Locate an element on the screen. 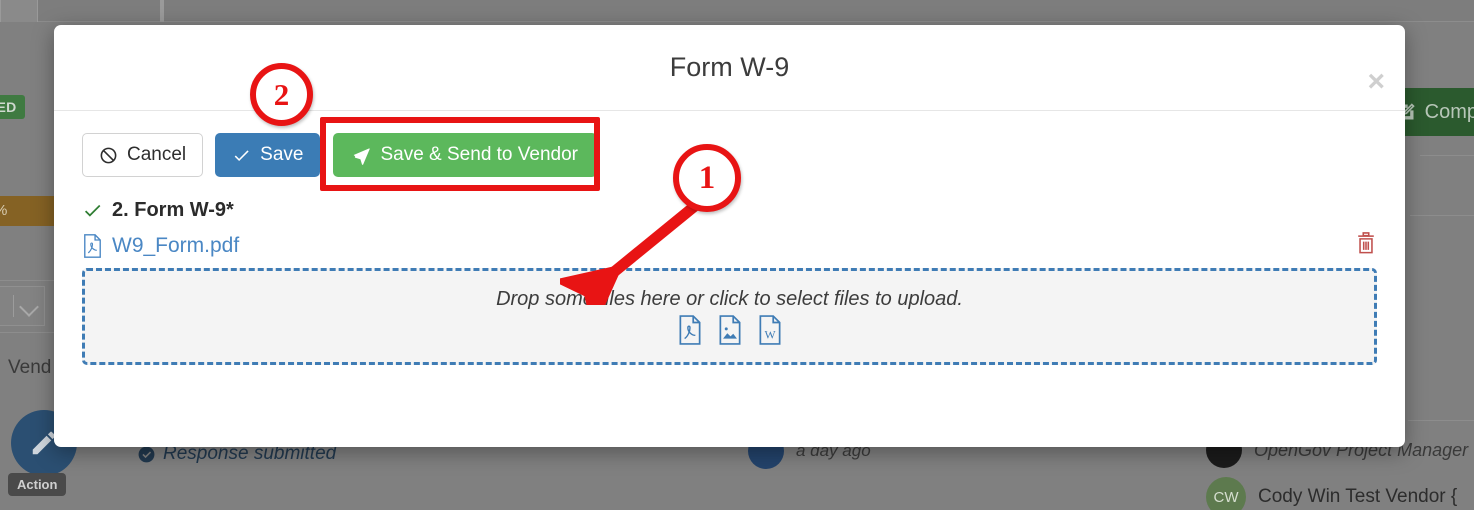  svg-text: W is located at coordinates (770, 335).